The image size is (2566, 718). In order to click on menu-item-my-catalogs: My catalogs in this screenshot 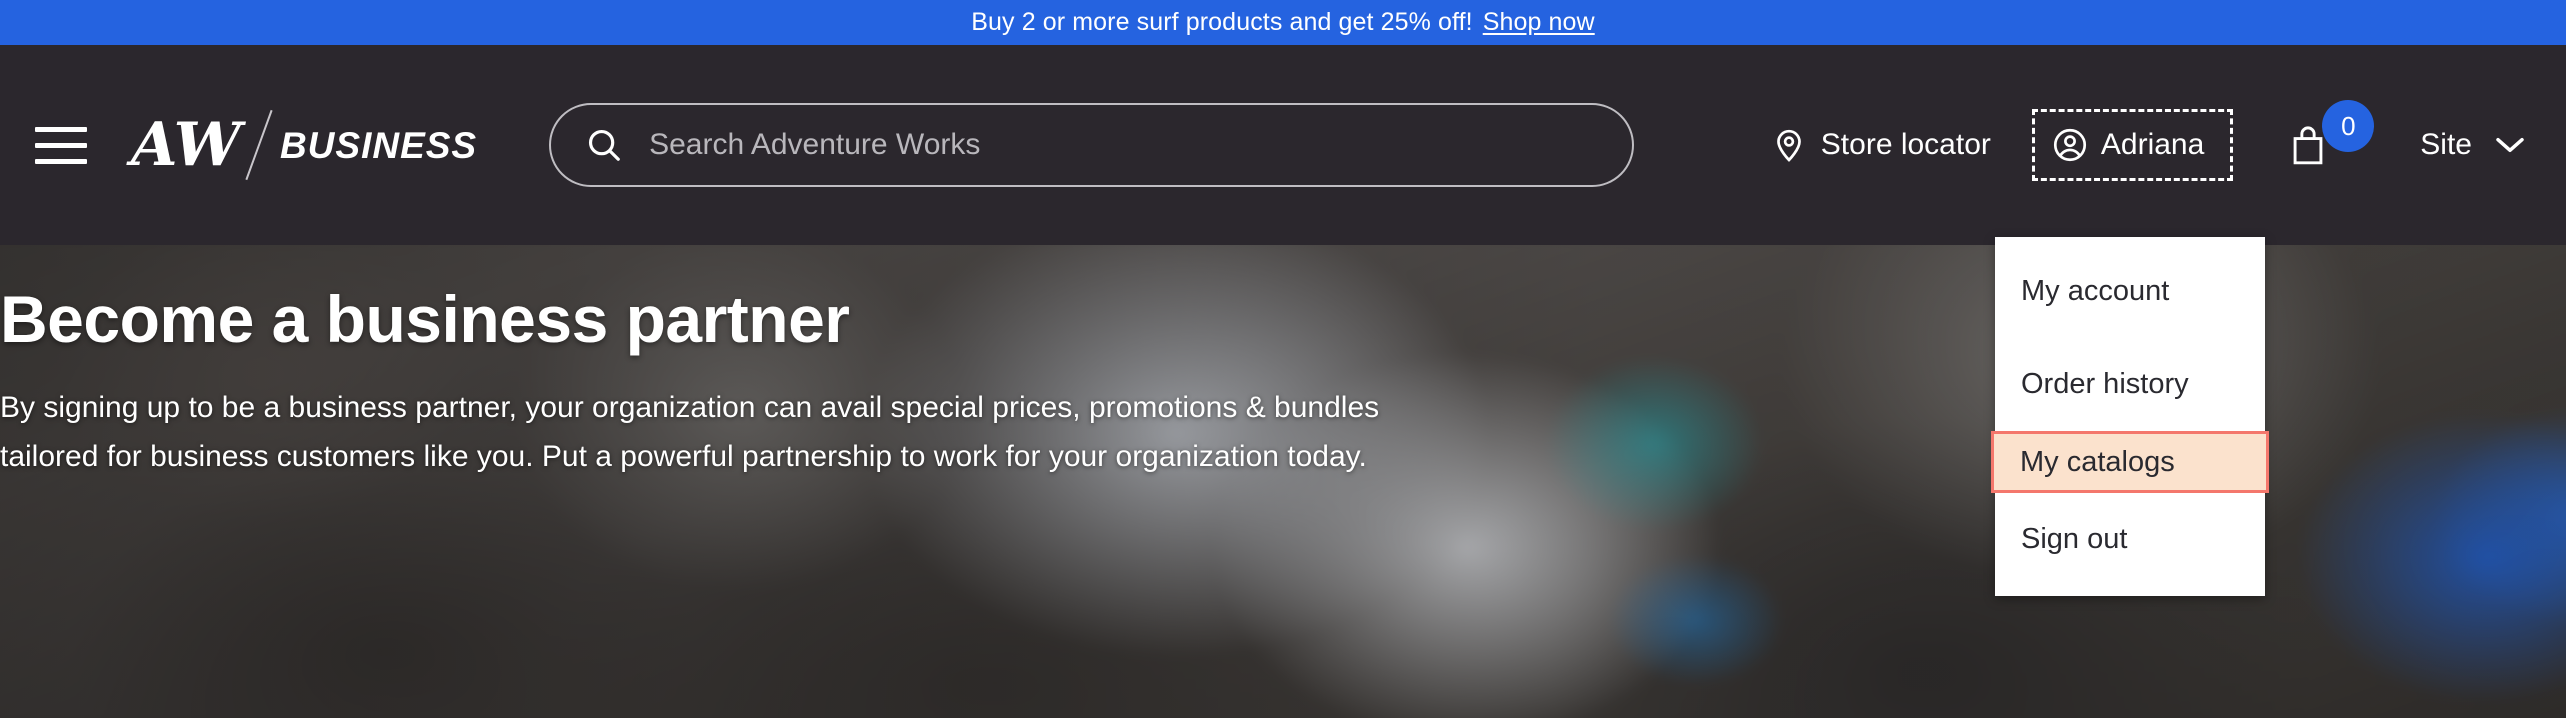, I will do `click(2130, 462)`.